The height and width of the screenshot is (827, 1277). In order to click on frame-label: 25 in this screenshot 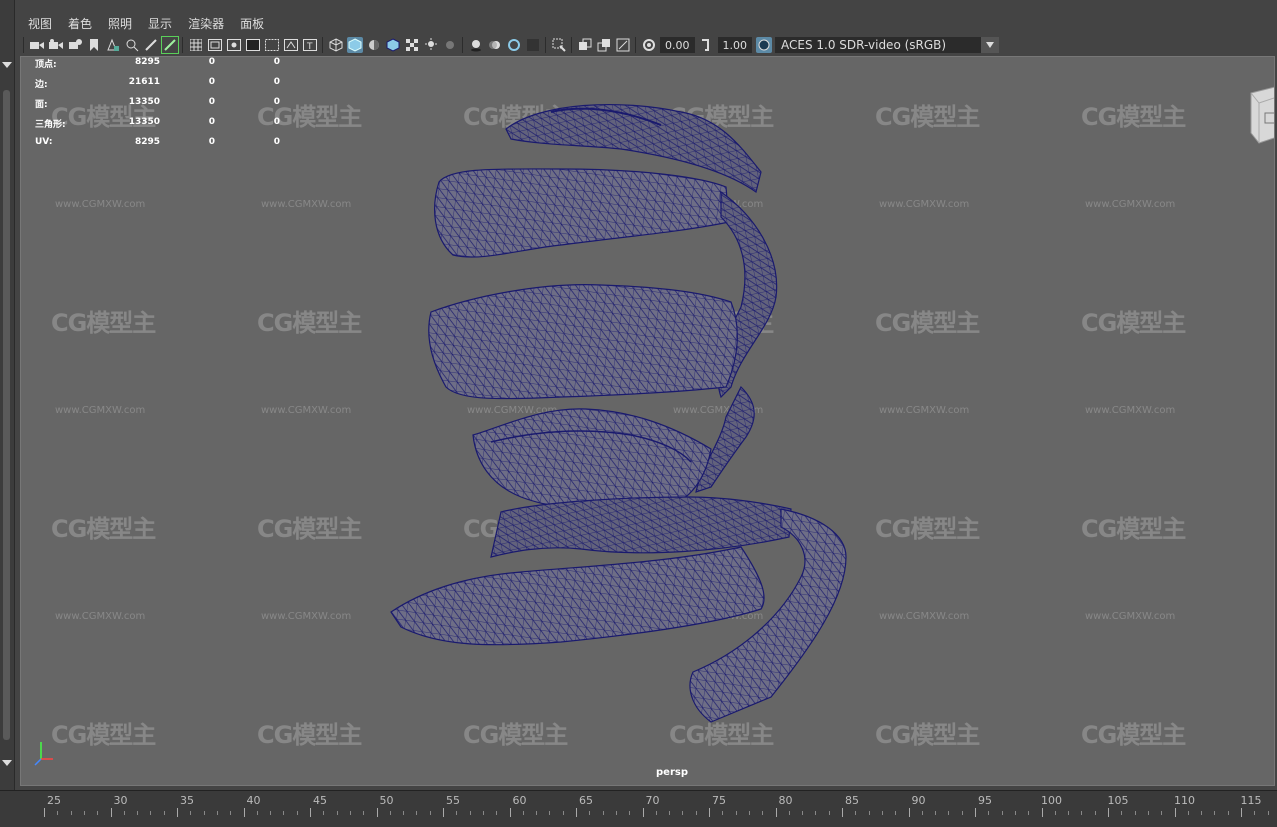, I will do `click(54, 800)`.